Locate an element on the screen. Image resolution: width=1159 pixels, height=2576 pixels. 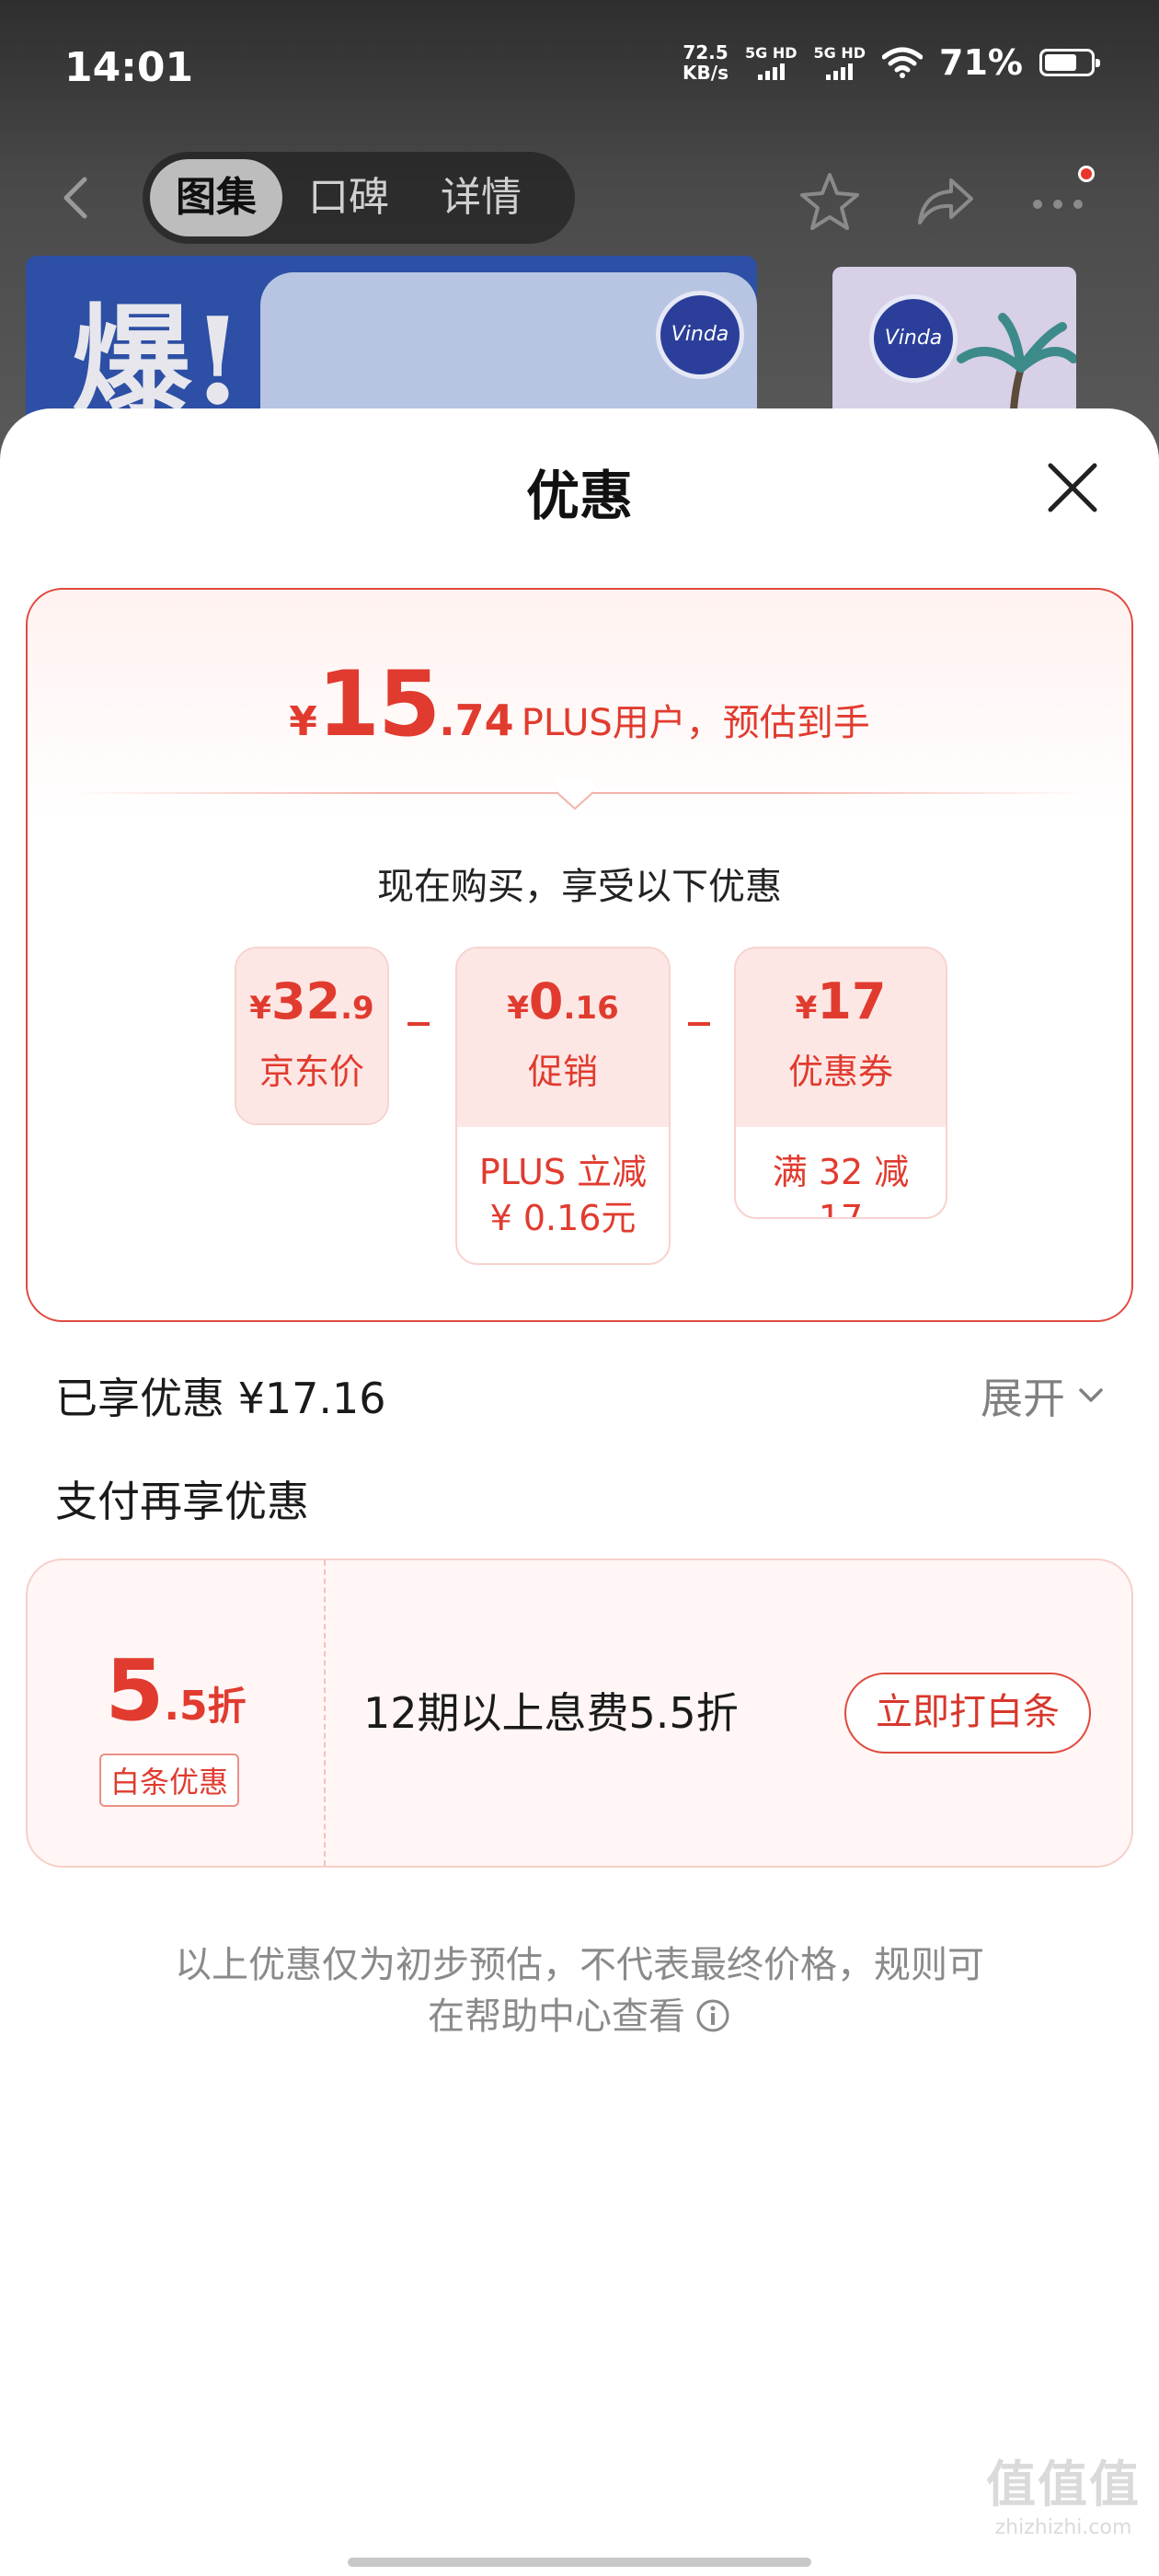
expand-button: 展开 is located at coordinates (1042, 1395).